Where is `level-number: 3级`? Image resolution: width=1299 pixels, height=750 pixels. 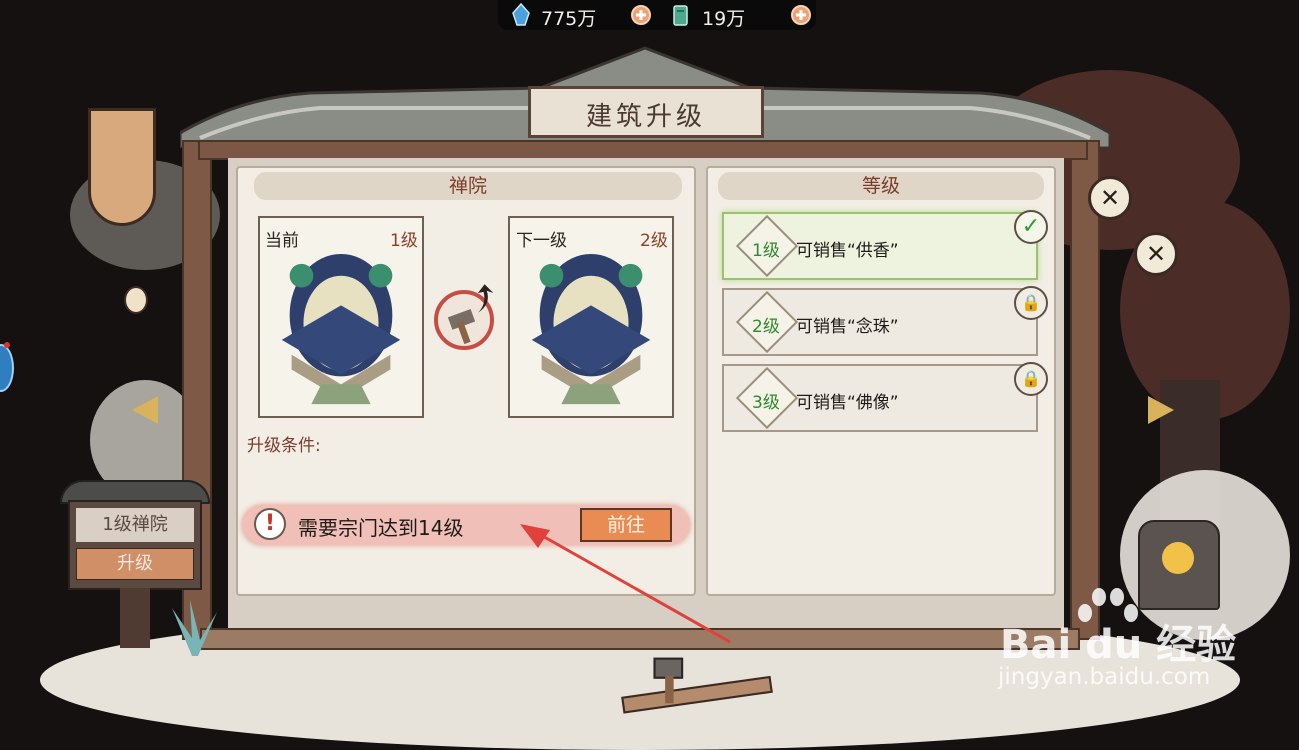 level-number: 3级 is located at coordinates (766, 403).